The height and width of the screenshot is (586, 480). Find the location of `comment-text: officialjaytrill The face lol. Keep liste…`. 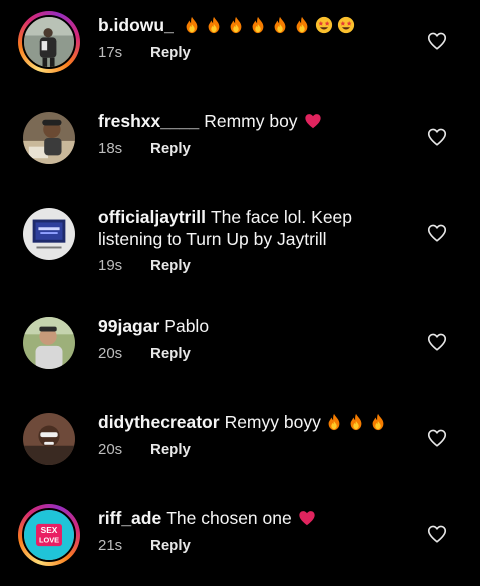

comment-text: officialjaytrill The face lol. Keep liste… is located at coordinates (248, 228).